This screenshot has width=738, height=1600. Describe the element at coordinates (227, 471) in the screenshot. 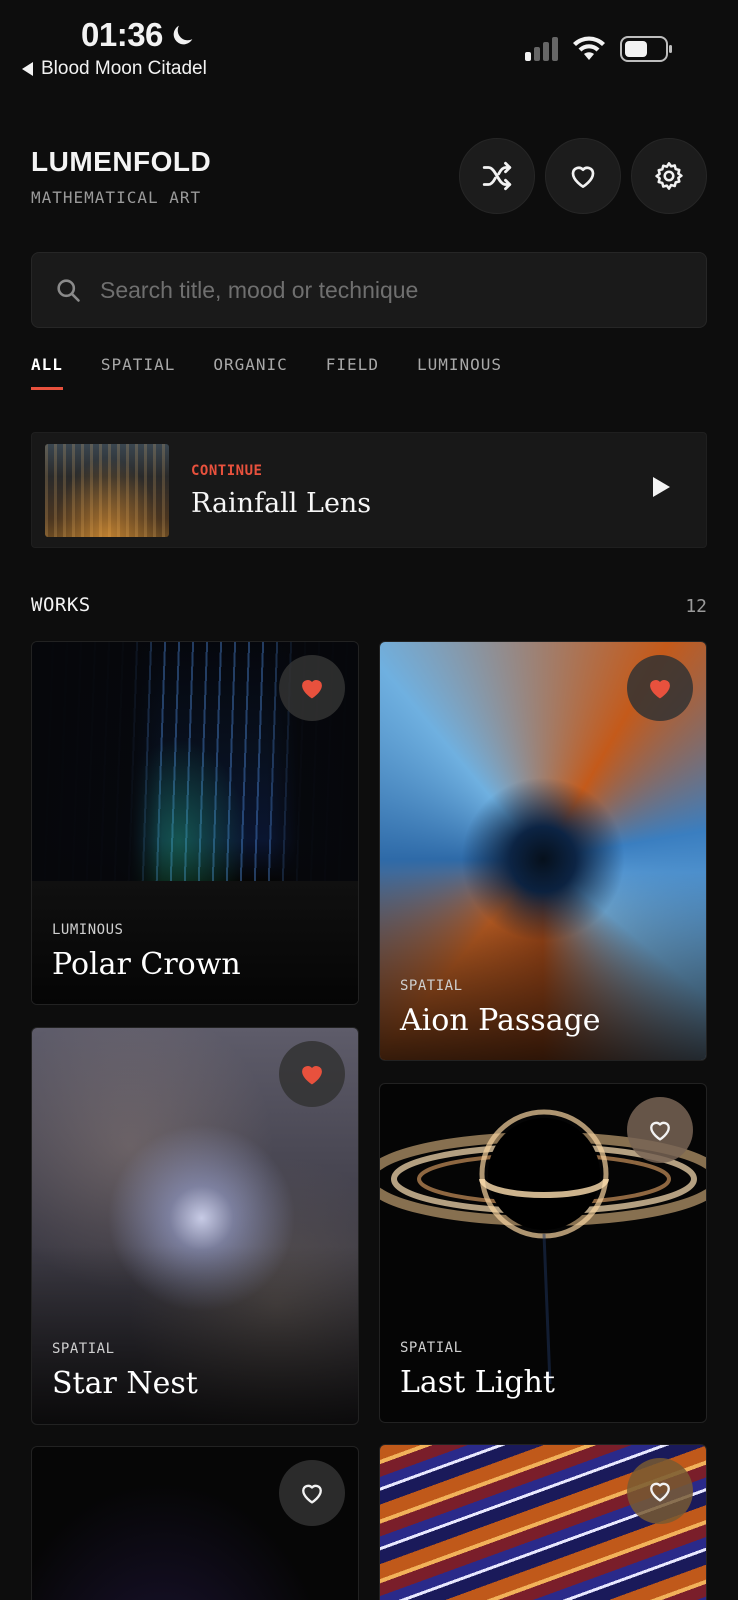

I see `continue-label: CONTINUE` at that location.